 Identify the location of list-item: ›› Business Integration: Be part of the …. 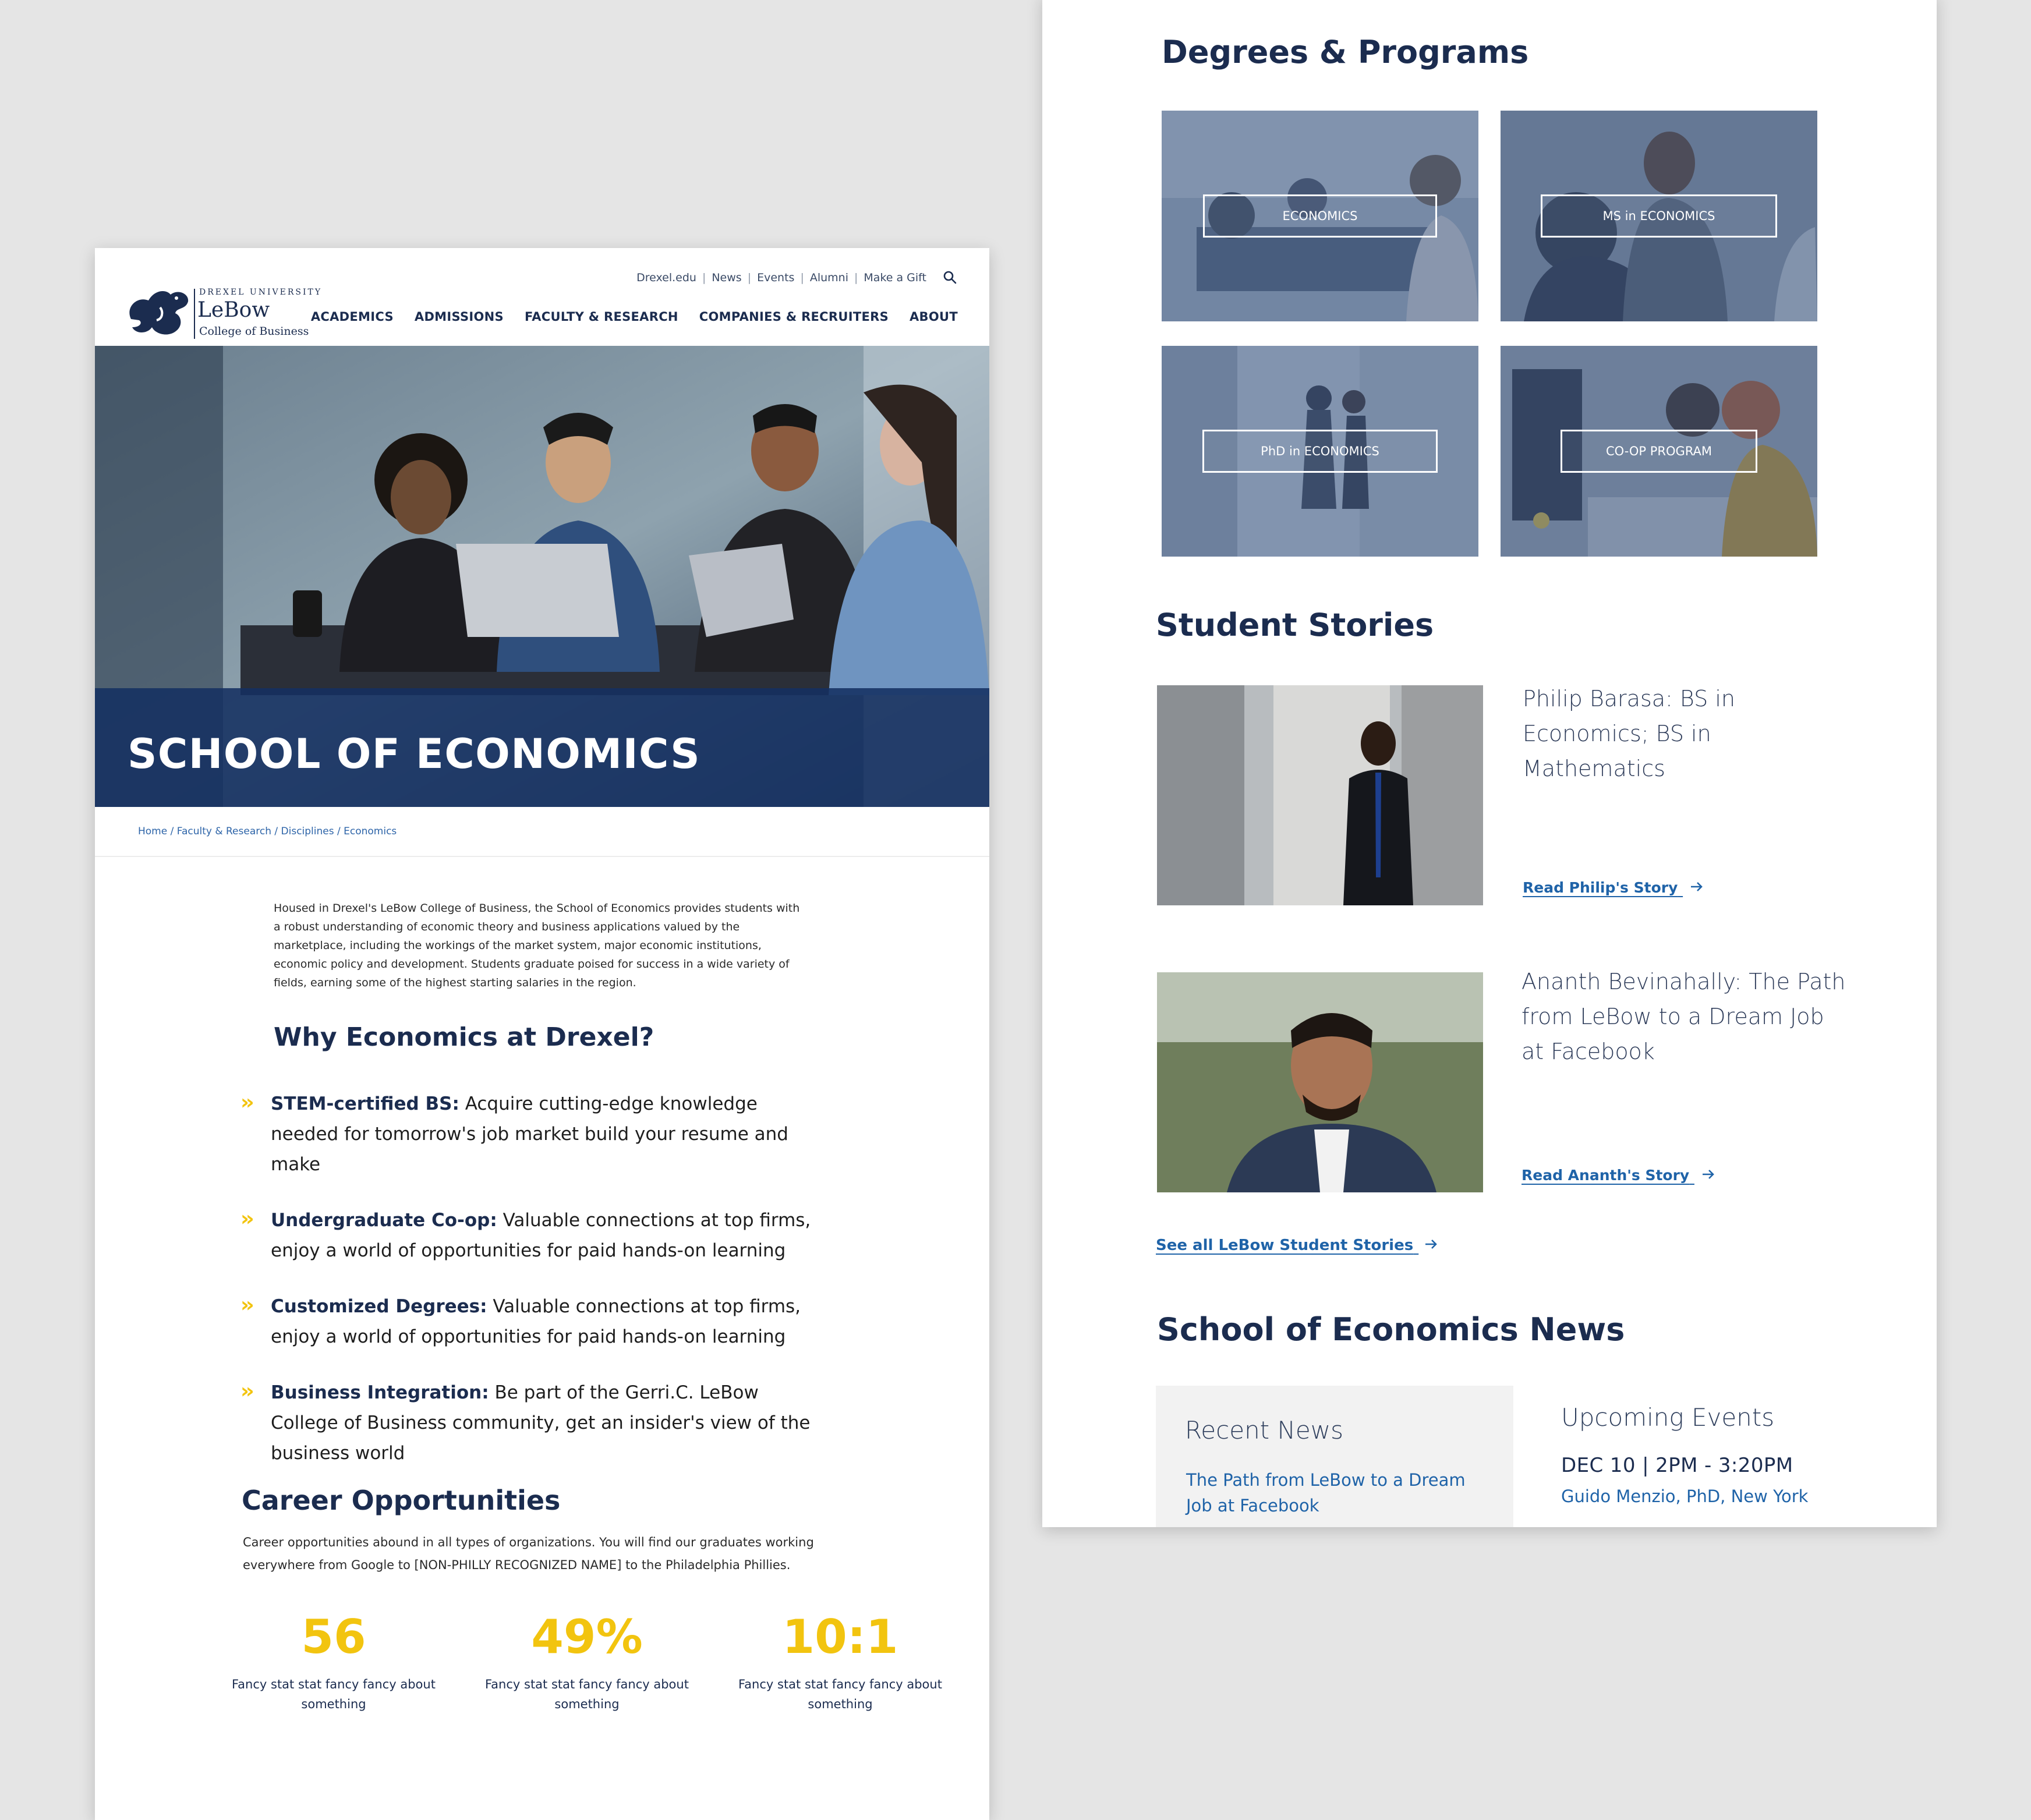
(531, 1423).